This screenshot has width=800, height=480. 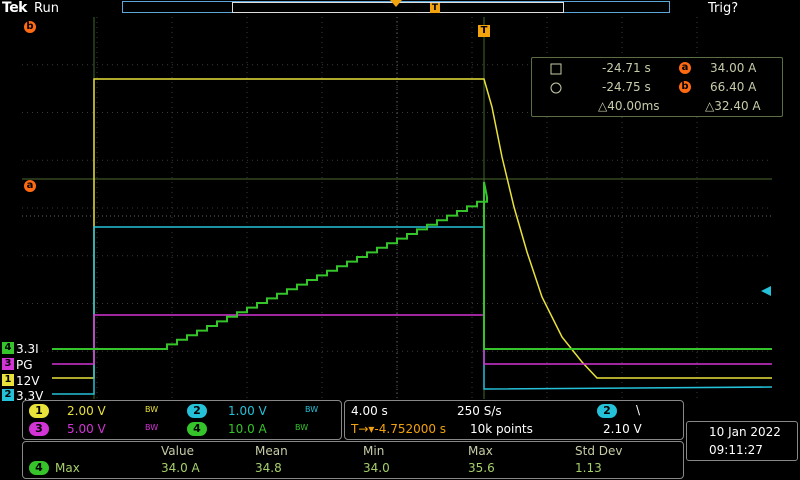 What do you see at coordinates (28, 381) in the screenshot?
I see `ch1-label: 12V` at bounding box center [28, 381].